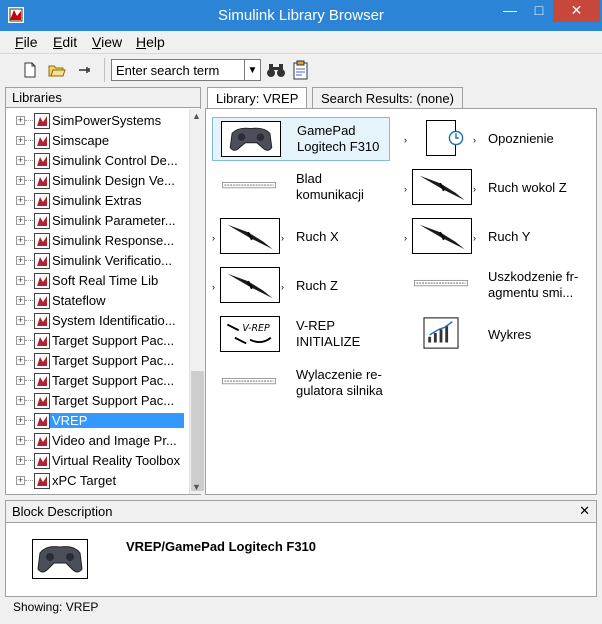 Image resolution: width=602 pixels, height=624 pixels. What do you see at coordinates (197, 431) in the screenshot?
I see `scrollbar-thumb` at bounding box center [197, 431].